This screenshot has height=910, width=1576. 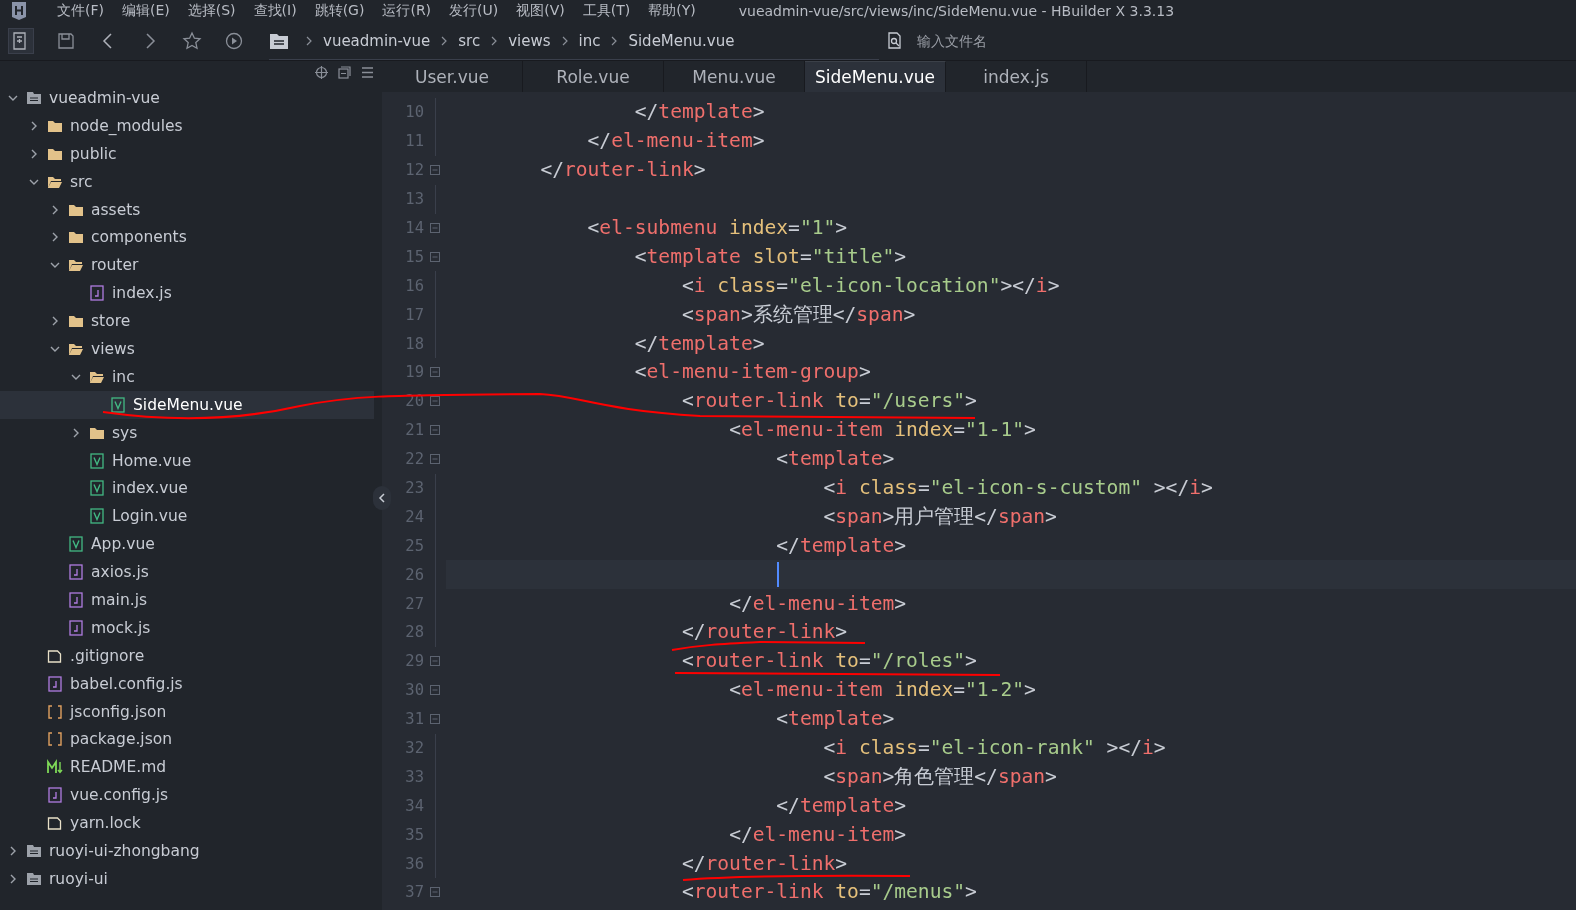 I want to click on line-number: 10, so click(x=414, y=112).